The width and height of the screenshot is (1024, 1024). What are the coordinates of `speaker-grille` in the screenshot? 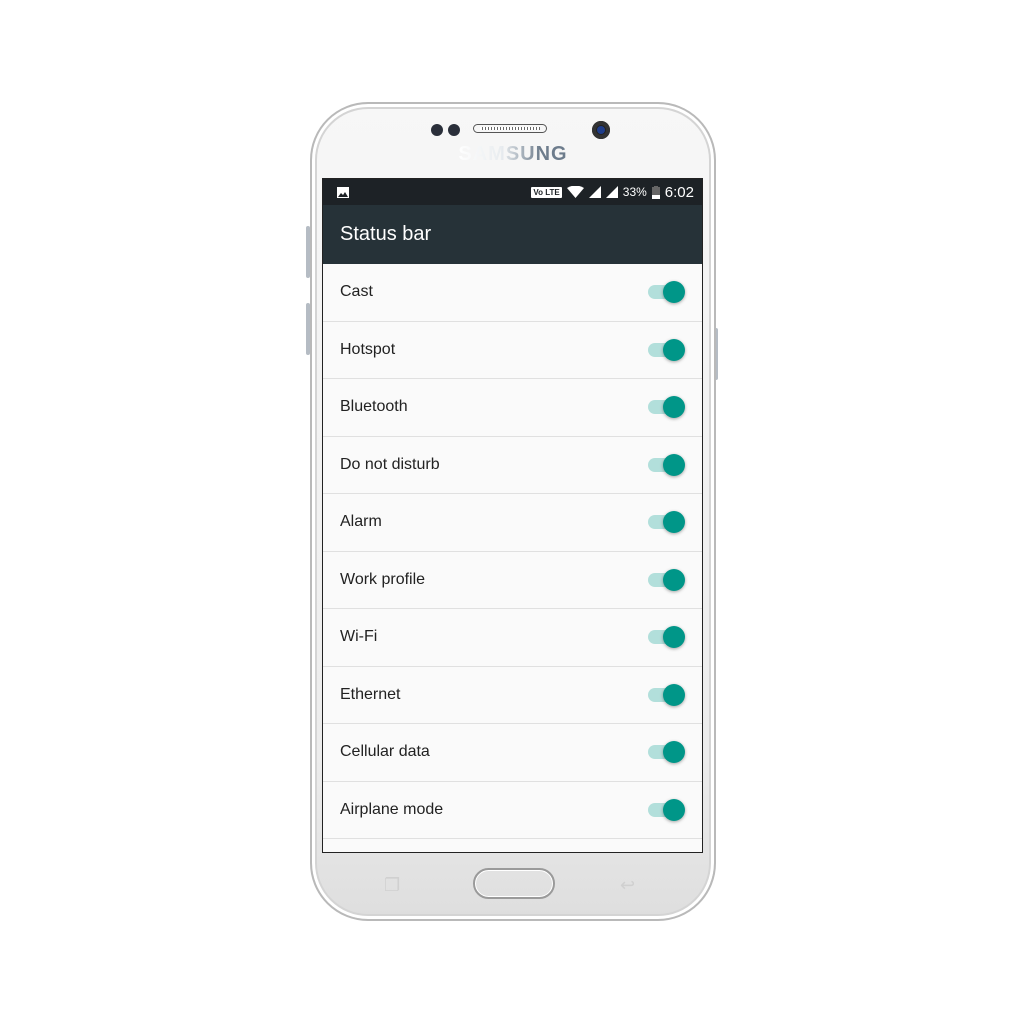 It's located at (510, 128).